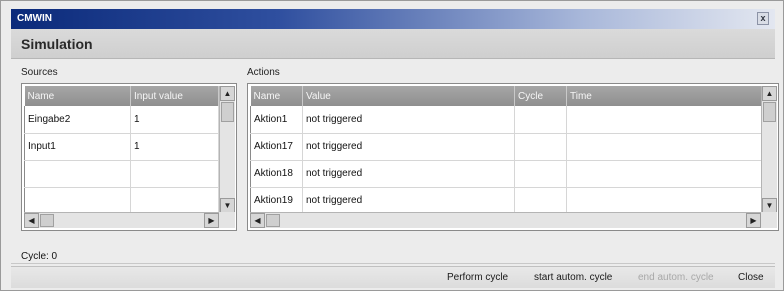  Describe the element at coordinates (77, 96) in the screenshot. I see `sources-col-name: Name` at that location.